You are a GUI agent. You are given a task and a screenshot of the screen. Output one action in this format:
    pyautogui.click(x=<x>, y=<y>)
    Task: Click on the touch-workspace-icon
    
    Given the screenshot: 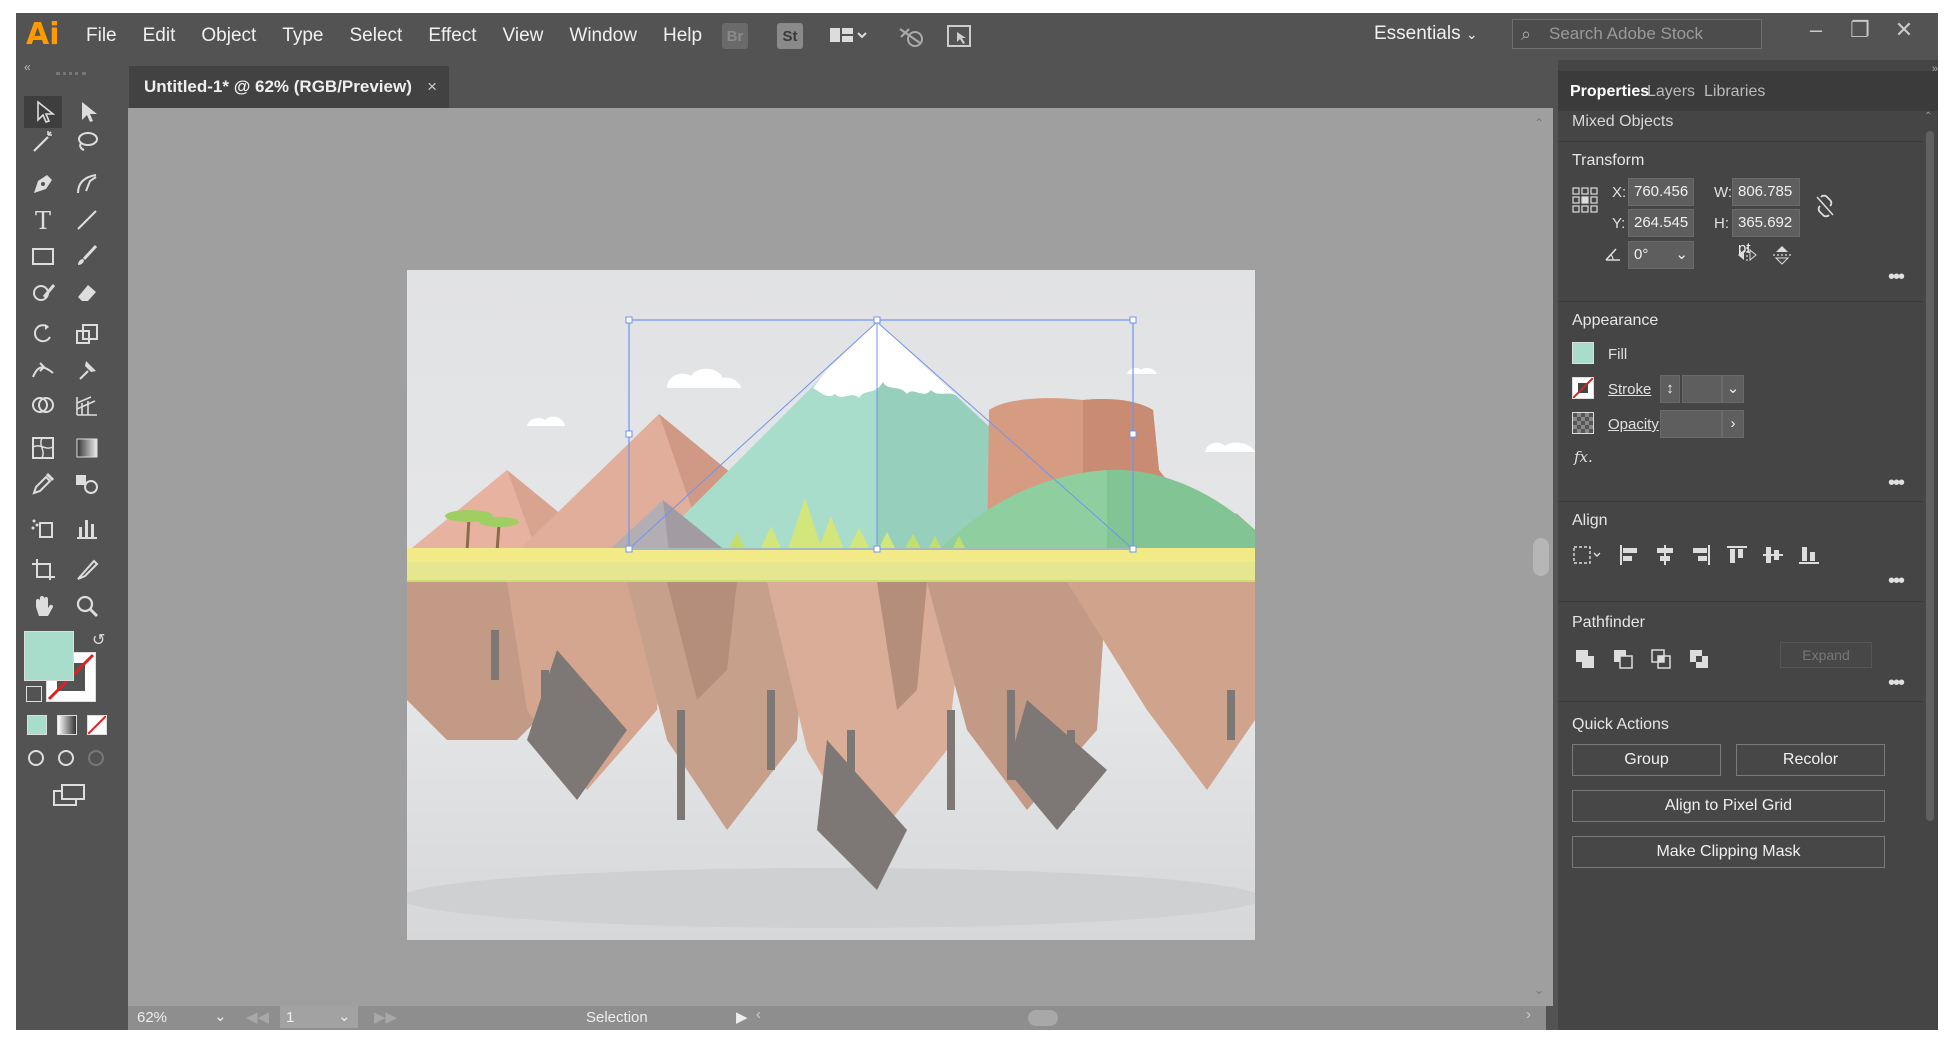 What is the action you would take?
    pyautogui.click(x=959, y=36)
    